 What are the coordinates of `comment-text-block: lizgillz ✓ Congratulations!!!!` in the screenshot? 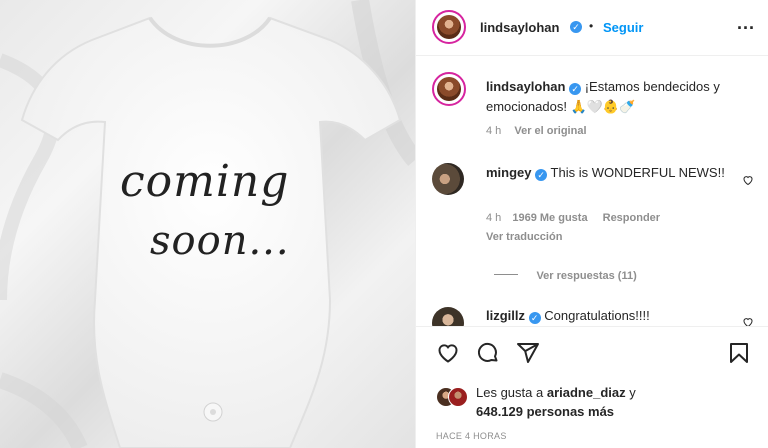 It's located at (606, 316).